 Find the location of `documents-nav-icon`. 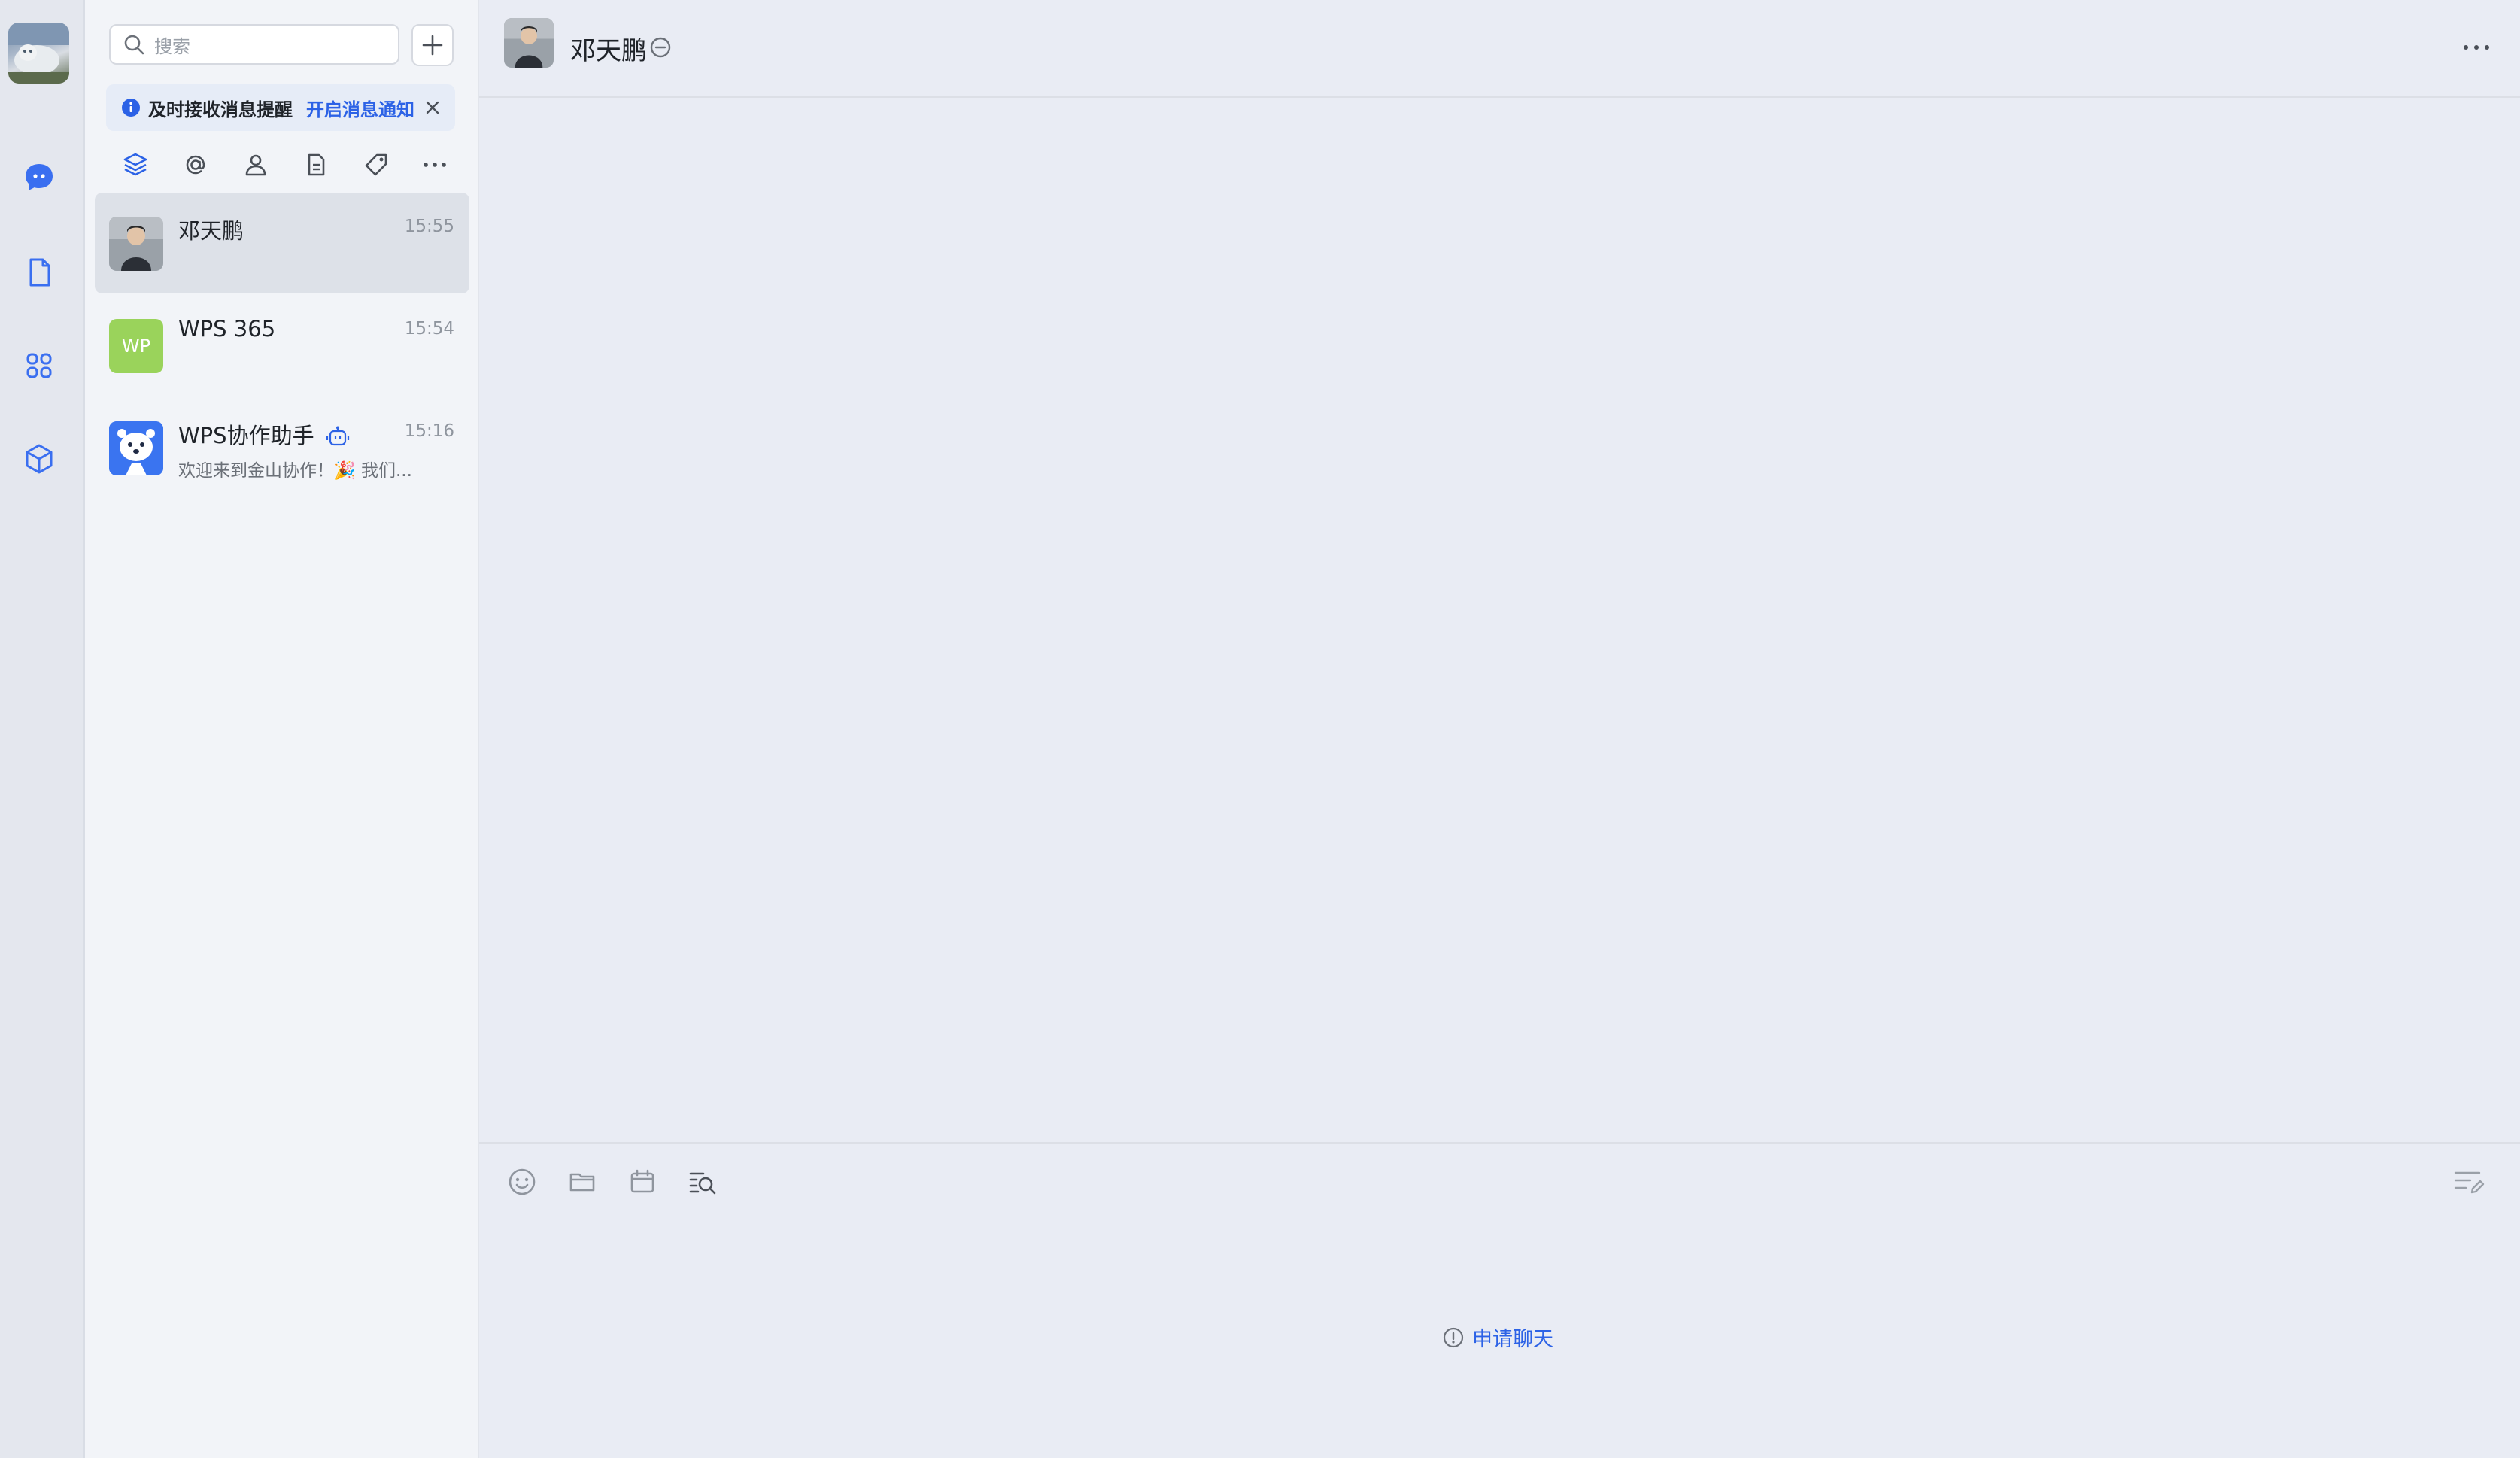

documents-nav-icon is located at coordinates (39, 272).